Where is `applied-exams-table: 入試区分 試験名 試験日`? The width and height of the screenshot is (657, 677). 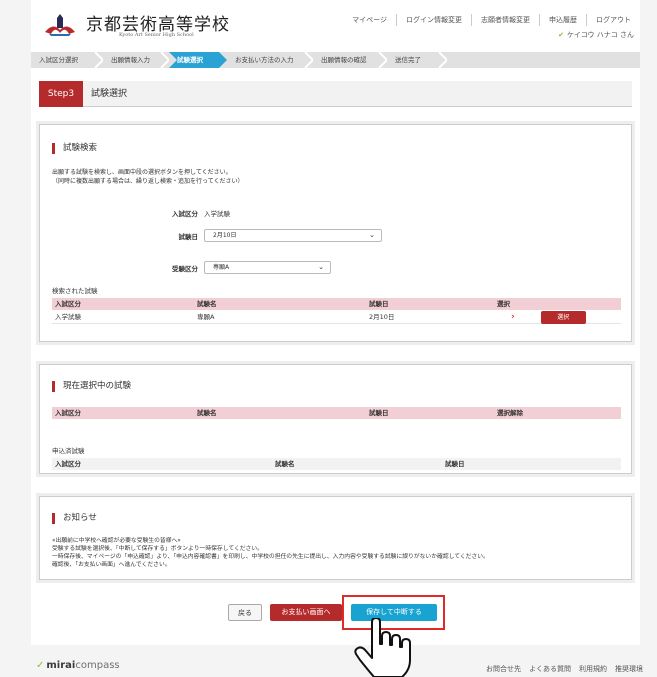 applied-exams-table: 入試区分 試験名 試験日 is located at coordinates (336, 464).